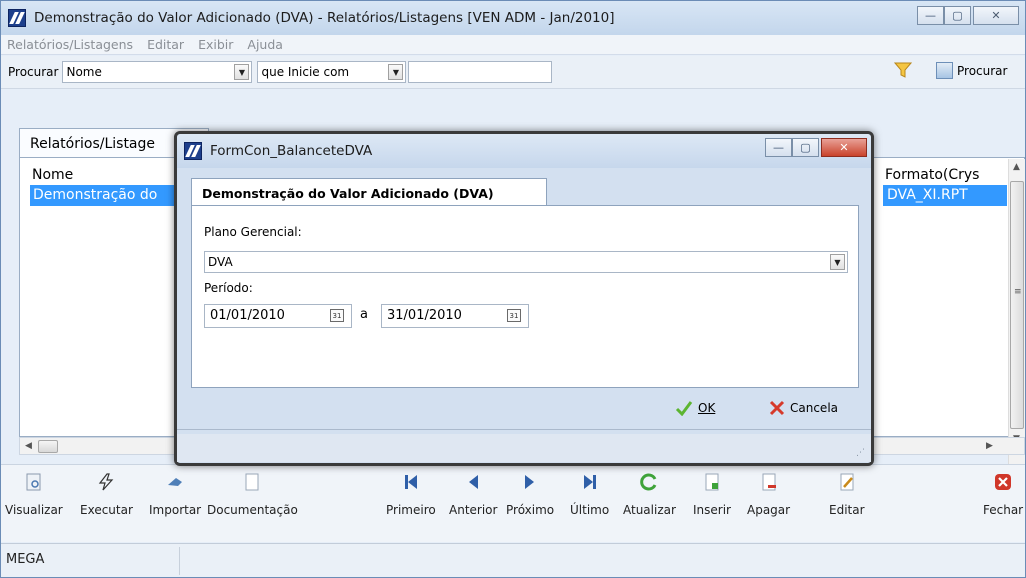  Describe the element at coordinates (247, 315) in the screenshot. I see `date-from-value: 01/01/2010` at that location.